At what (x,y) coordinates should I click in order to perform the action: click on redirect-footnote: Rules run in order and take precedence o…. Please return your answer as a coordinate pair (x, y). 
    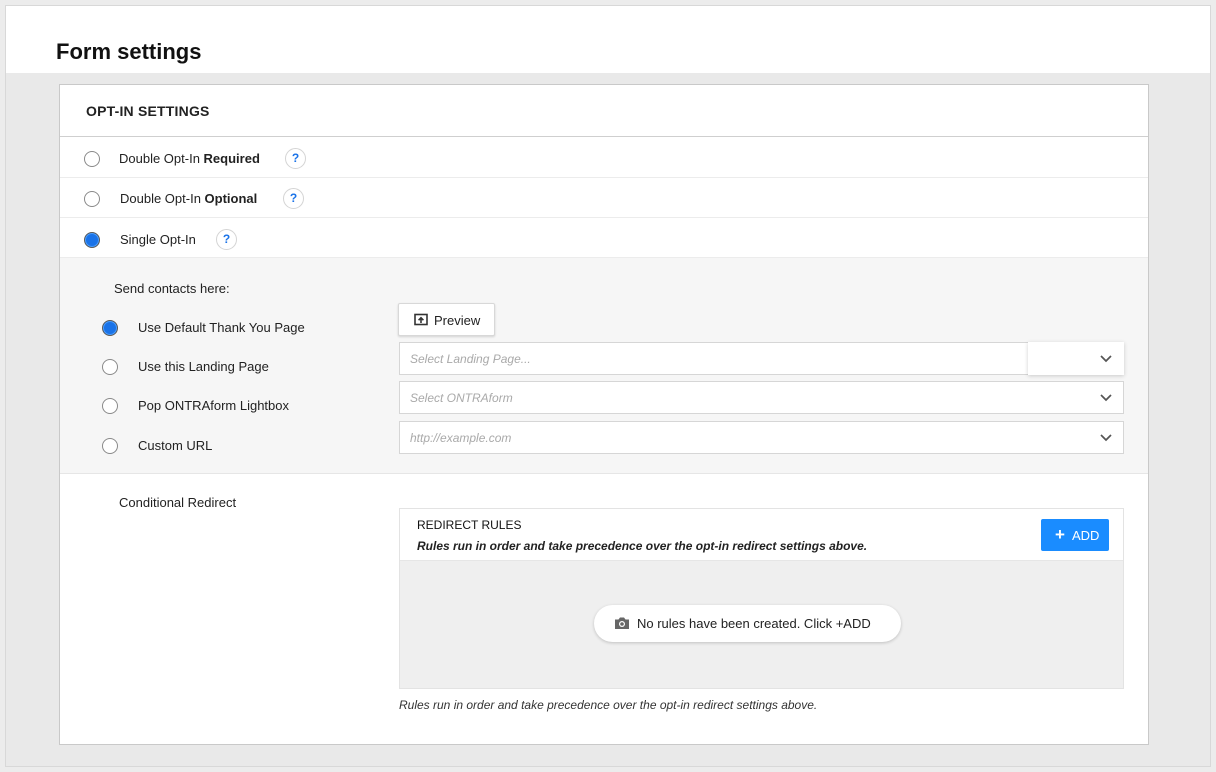
    Looking at the image, I should click on (608, 705).